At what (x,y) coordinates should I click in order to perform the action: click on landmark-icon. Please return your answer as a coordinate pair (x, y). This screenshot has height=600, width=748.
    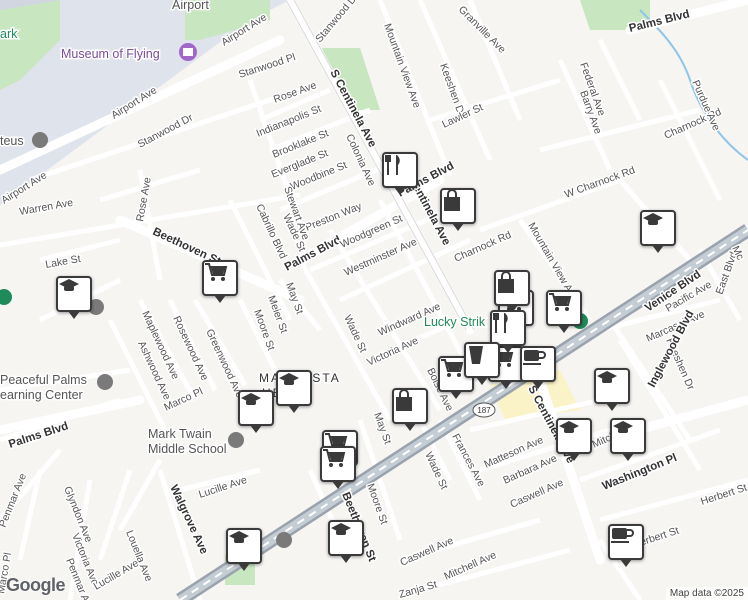
    Looking at the image, I should click on (40, 140).